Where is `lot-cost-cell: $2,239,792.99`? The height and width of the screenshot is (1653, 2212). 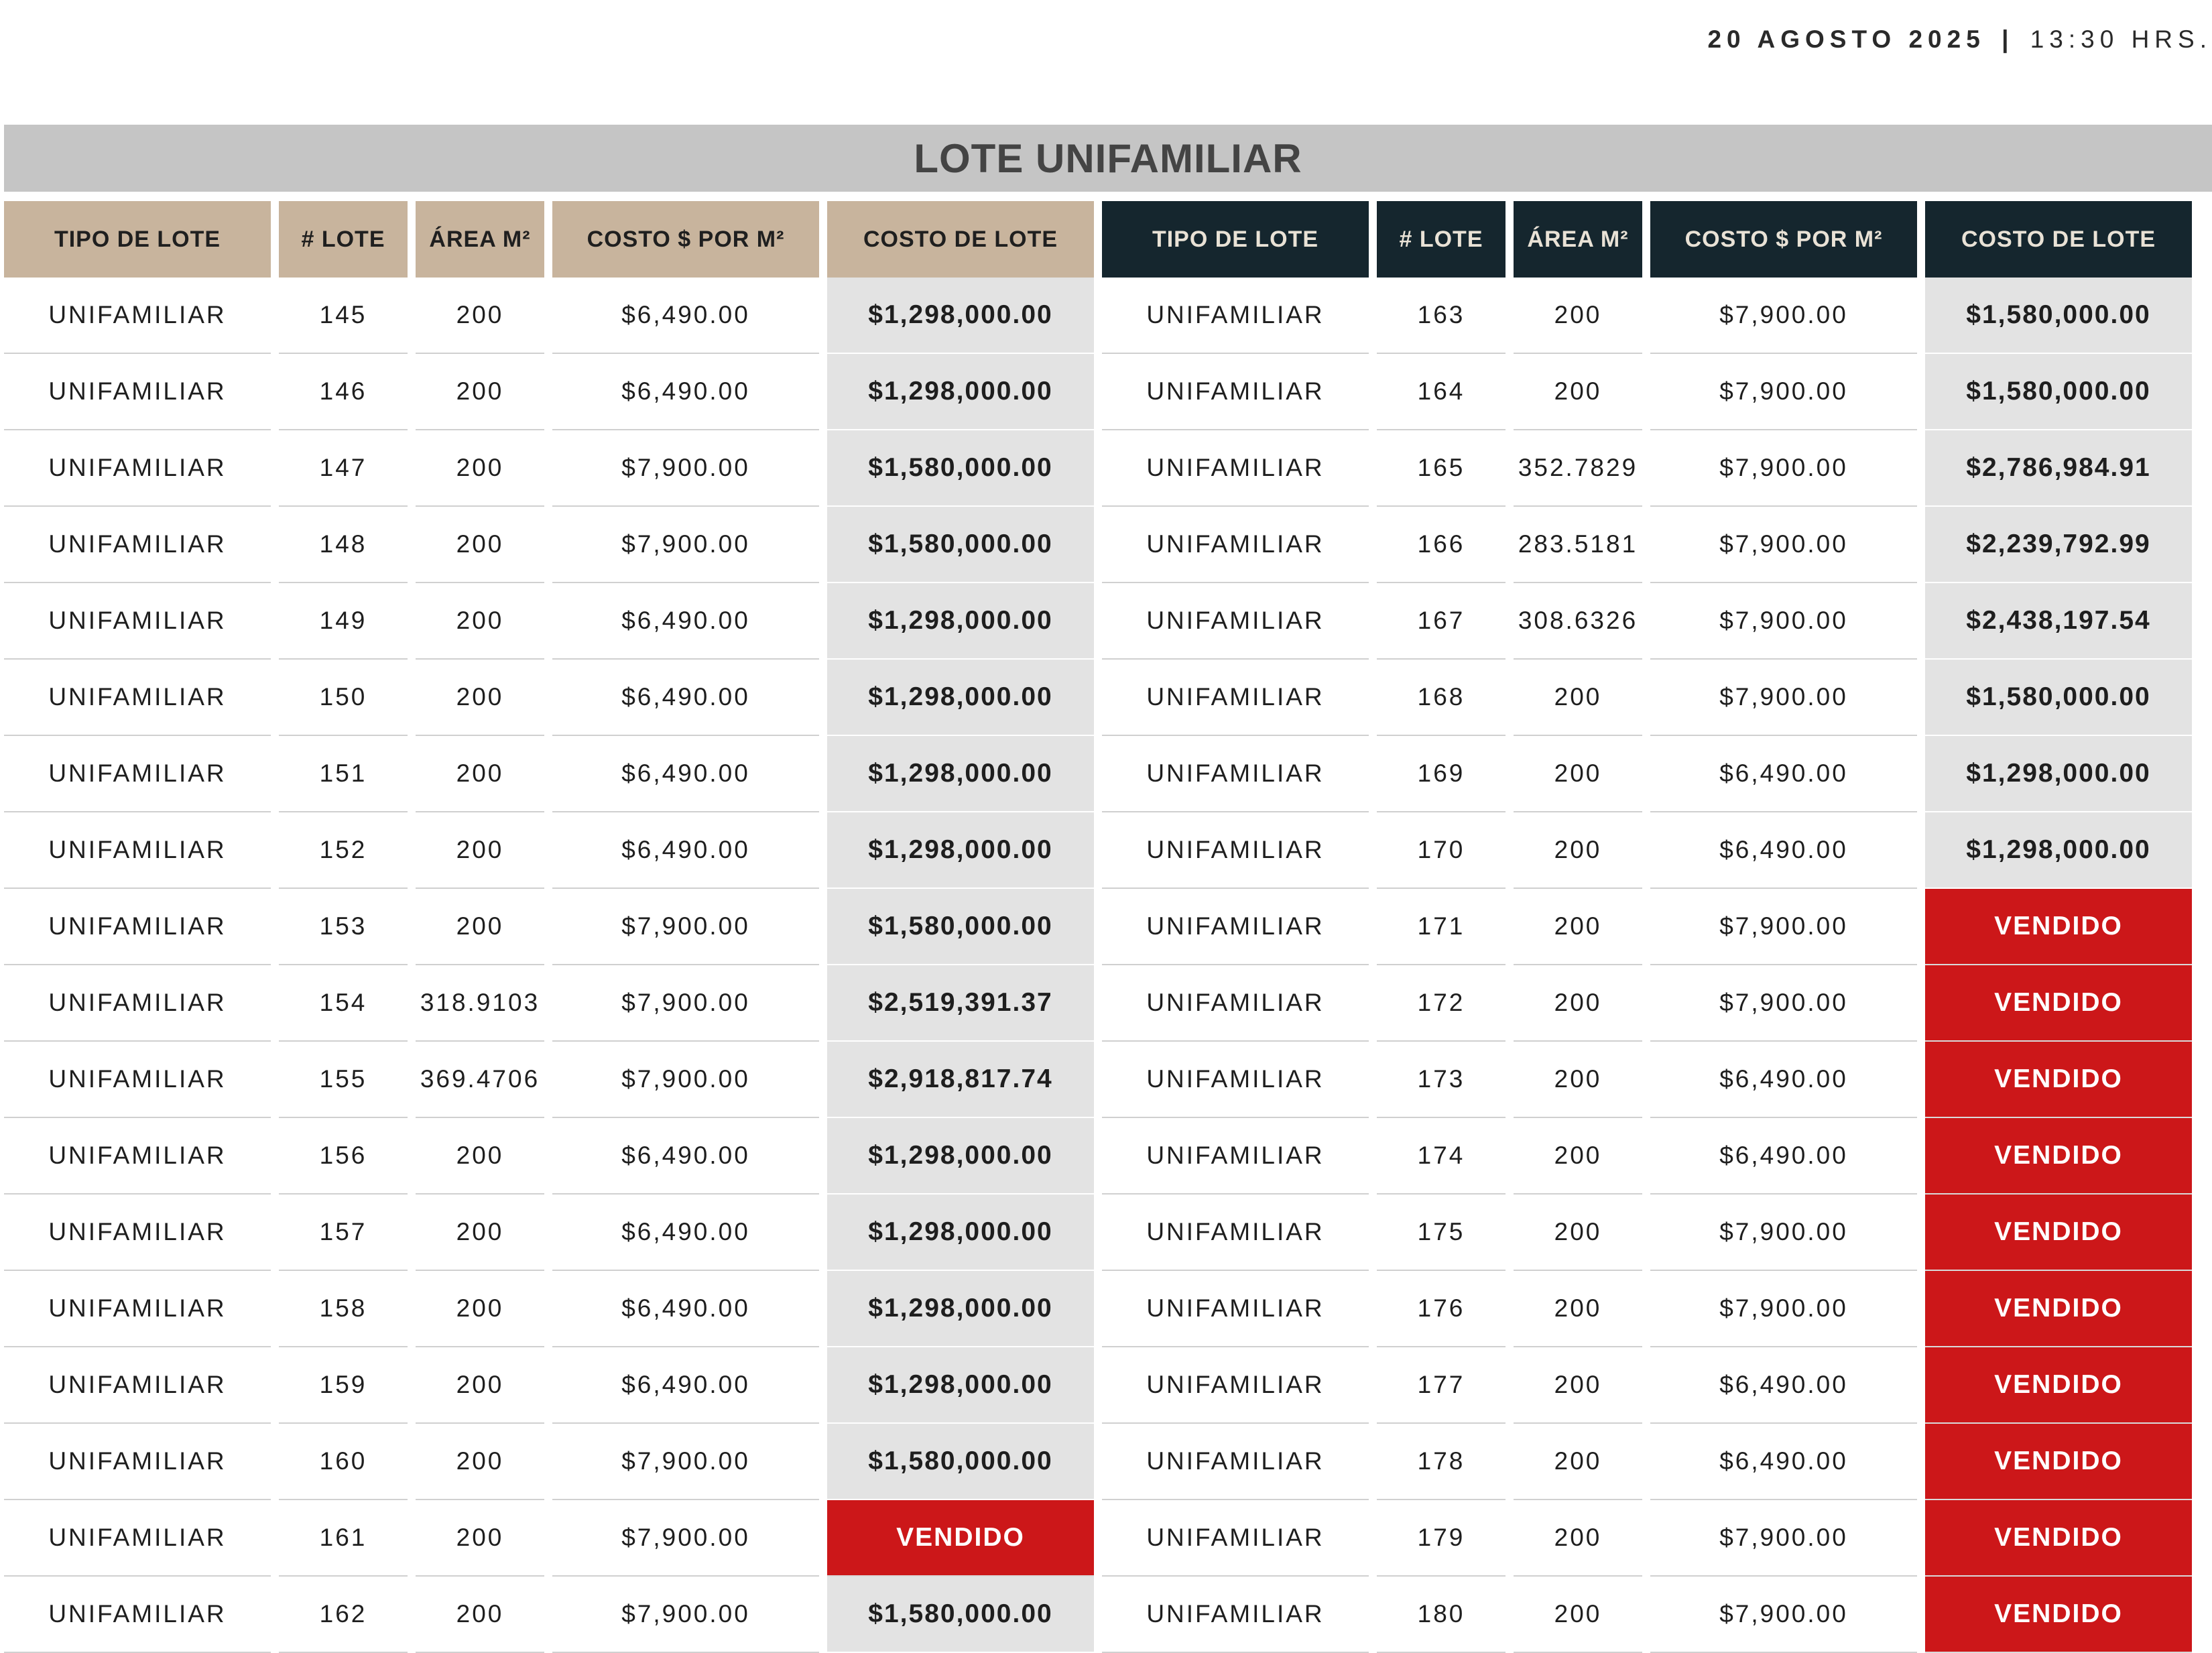 lot-cost-cell: $2,239,792.99 is located at coordinates (2058, 545).